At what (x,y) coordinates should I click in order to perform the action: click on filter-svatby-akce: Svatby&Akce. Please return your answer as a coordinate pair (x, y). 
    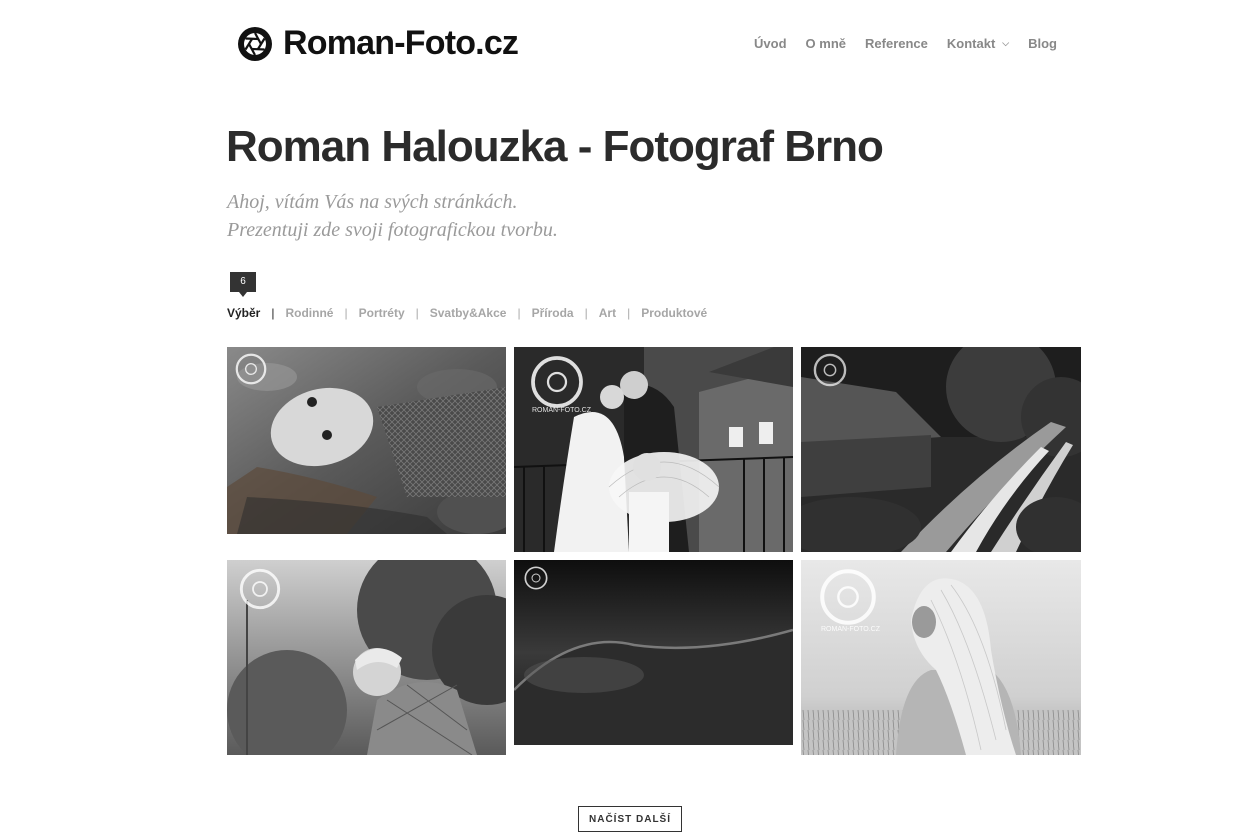
    Looking at the image, I should click on (468, 313).